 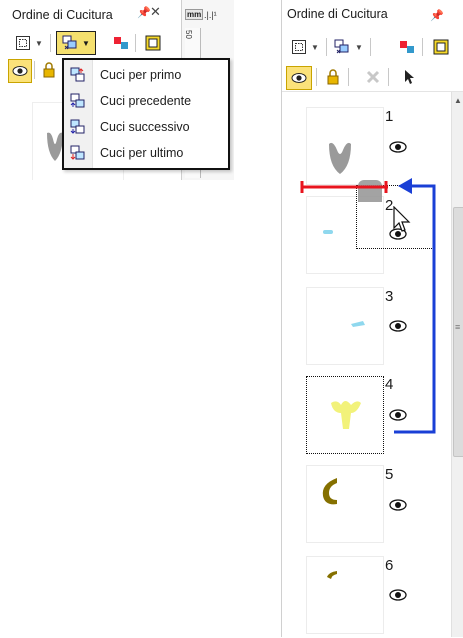 What do you see at coordinates (78, 153) in the screenshot?
I see `stitch-last-icon` at bounding box center [78, 153].